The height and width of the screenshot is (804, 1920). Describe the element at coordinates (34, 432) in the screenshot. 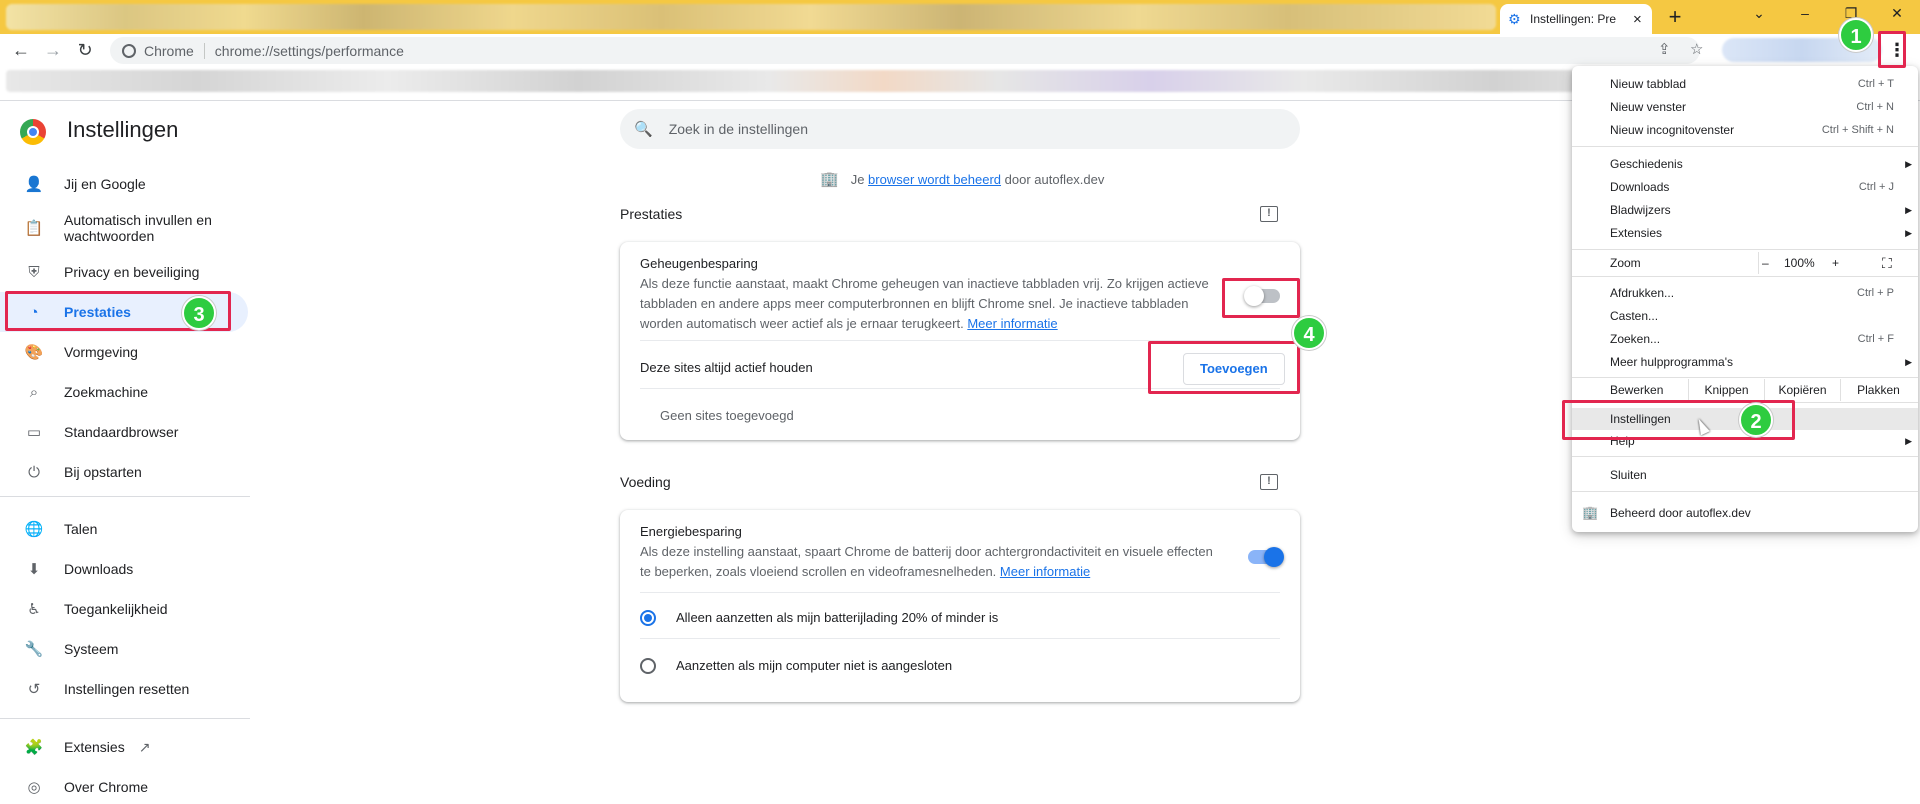

I see `browser-icon: ▭` at that location.